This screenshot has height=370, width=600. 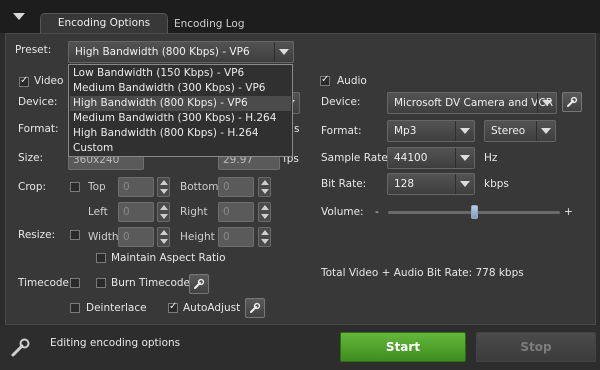 What do you see at coordinates (226, 212) in the screenshot?
I see `crop-right-value: 0` at bounding box center [226, 212].